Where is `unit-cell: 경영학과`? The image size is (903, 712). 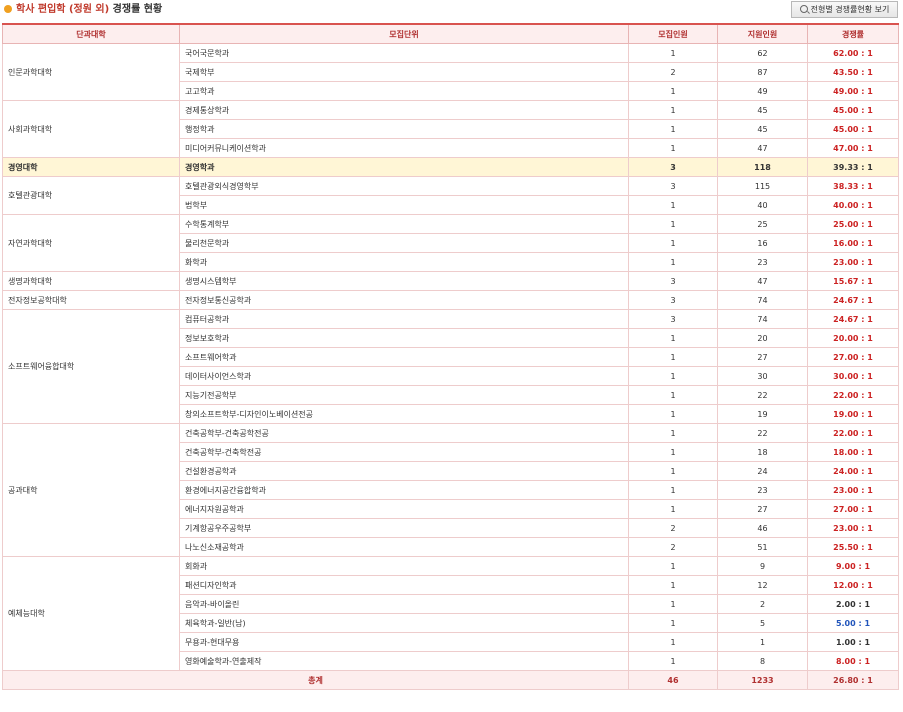 unit-cell: 경영학과 is located at coordinates (404, 167).